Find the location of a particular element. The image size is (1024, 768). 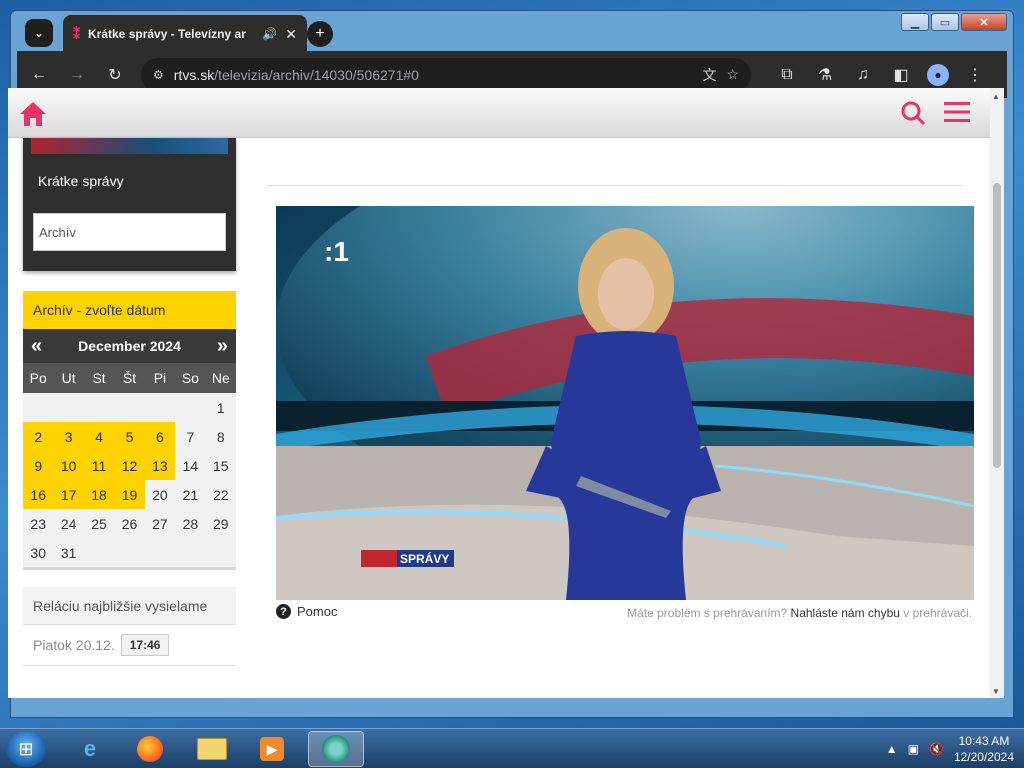

start-button: ⊞ is located at coordinates (26, 749).